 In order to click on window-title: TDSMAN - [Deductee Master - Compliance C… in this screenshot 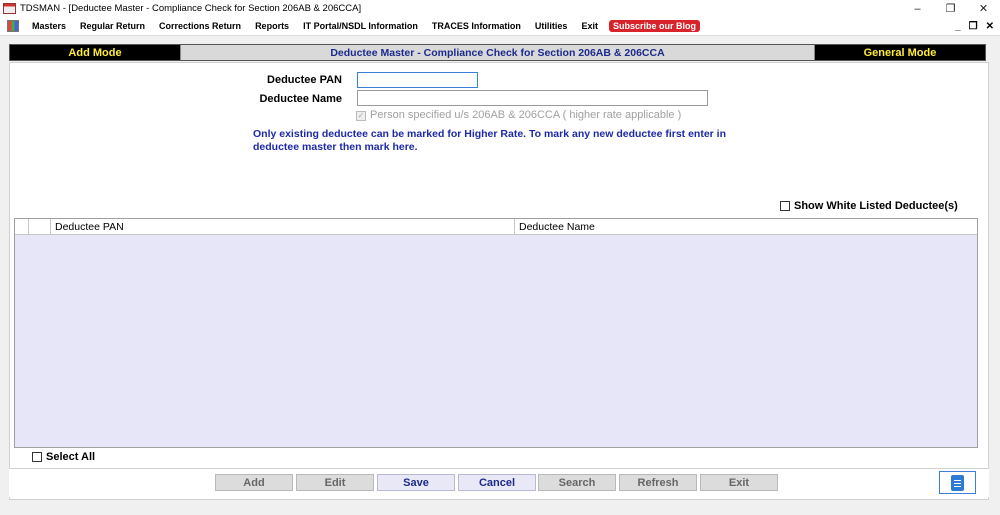, I will do `click(191, 8)`.